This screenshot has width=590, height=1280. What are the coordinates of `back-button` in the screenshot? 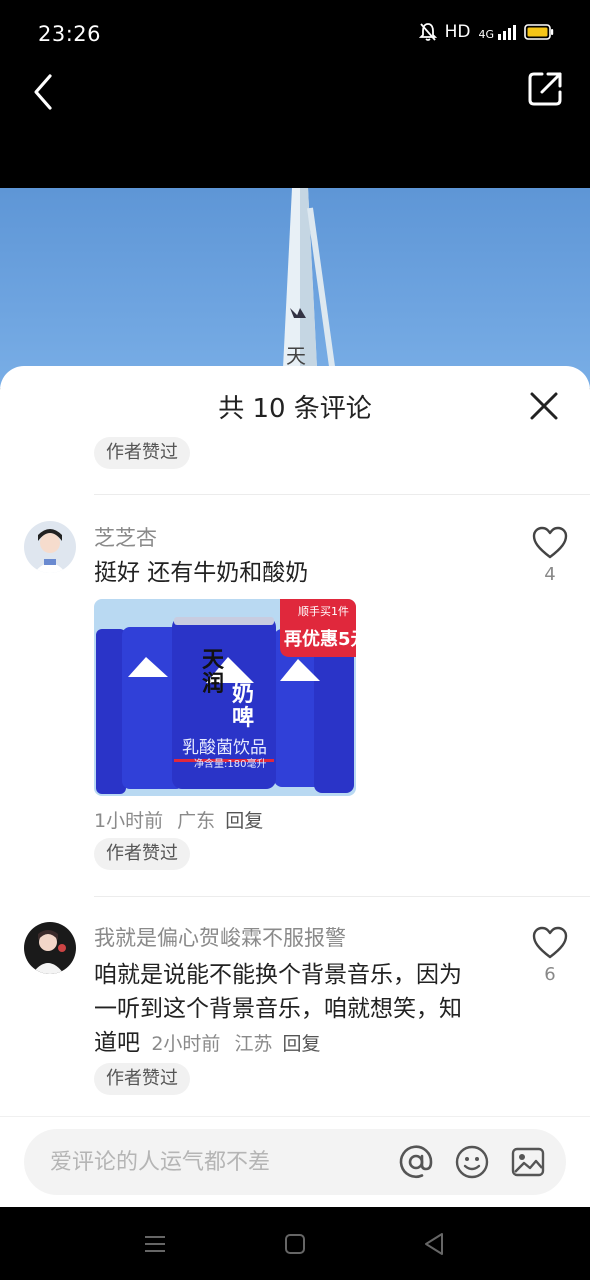 It's located at (44, 92).